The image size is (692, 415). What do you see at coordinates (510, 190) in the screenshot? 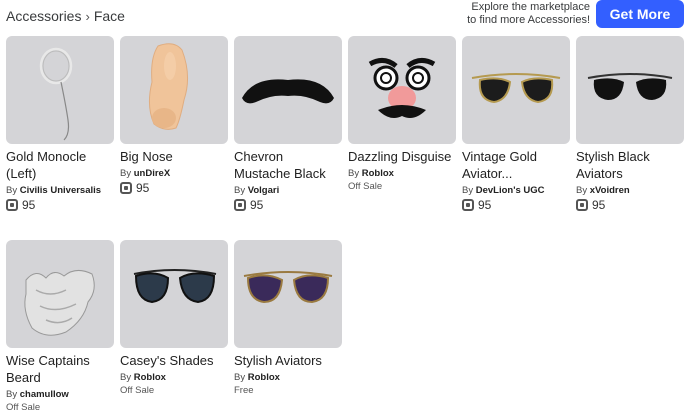
I see `creator-link: DevLion's UGC` at bounding box center [510, 190].